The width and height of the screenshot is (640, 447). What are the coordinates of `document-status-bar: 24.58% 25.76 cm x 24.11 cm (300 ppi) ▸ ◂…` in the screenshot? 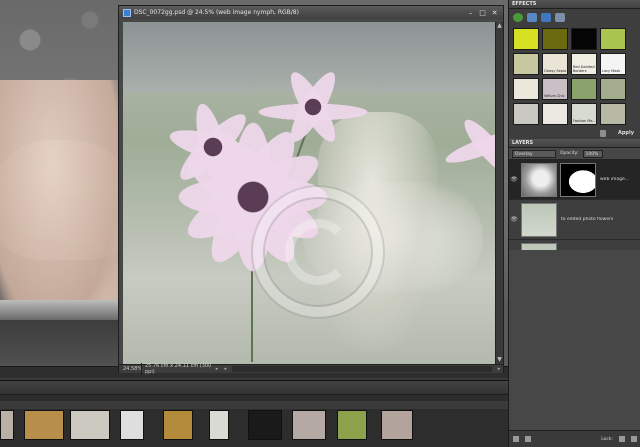 It's located at (311, 369).